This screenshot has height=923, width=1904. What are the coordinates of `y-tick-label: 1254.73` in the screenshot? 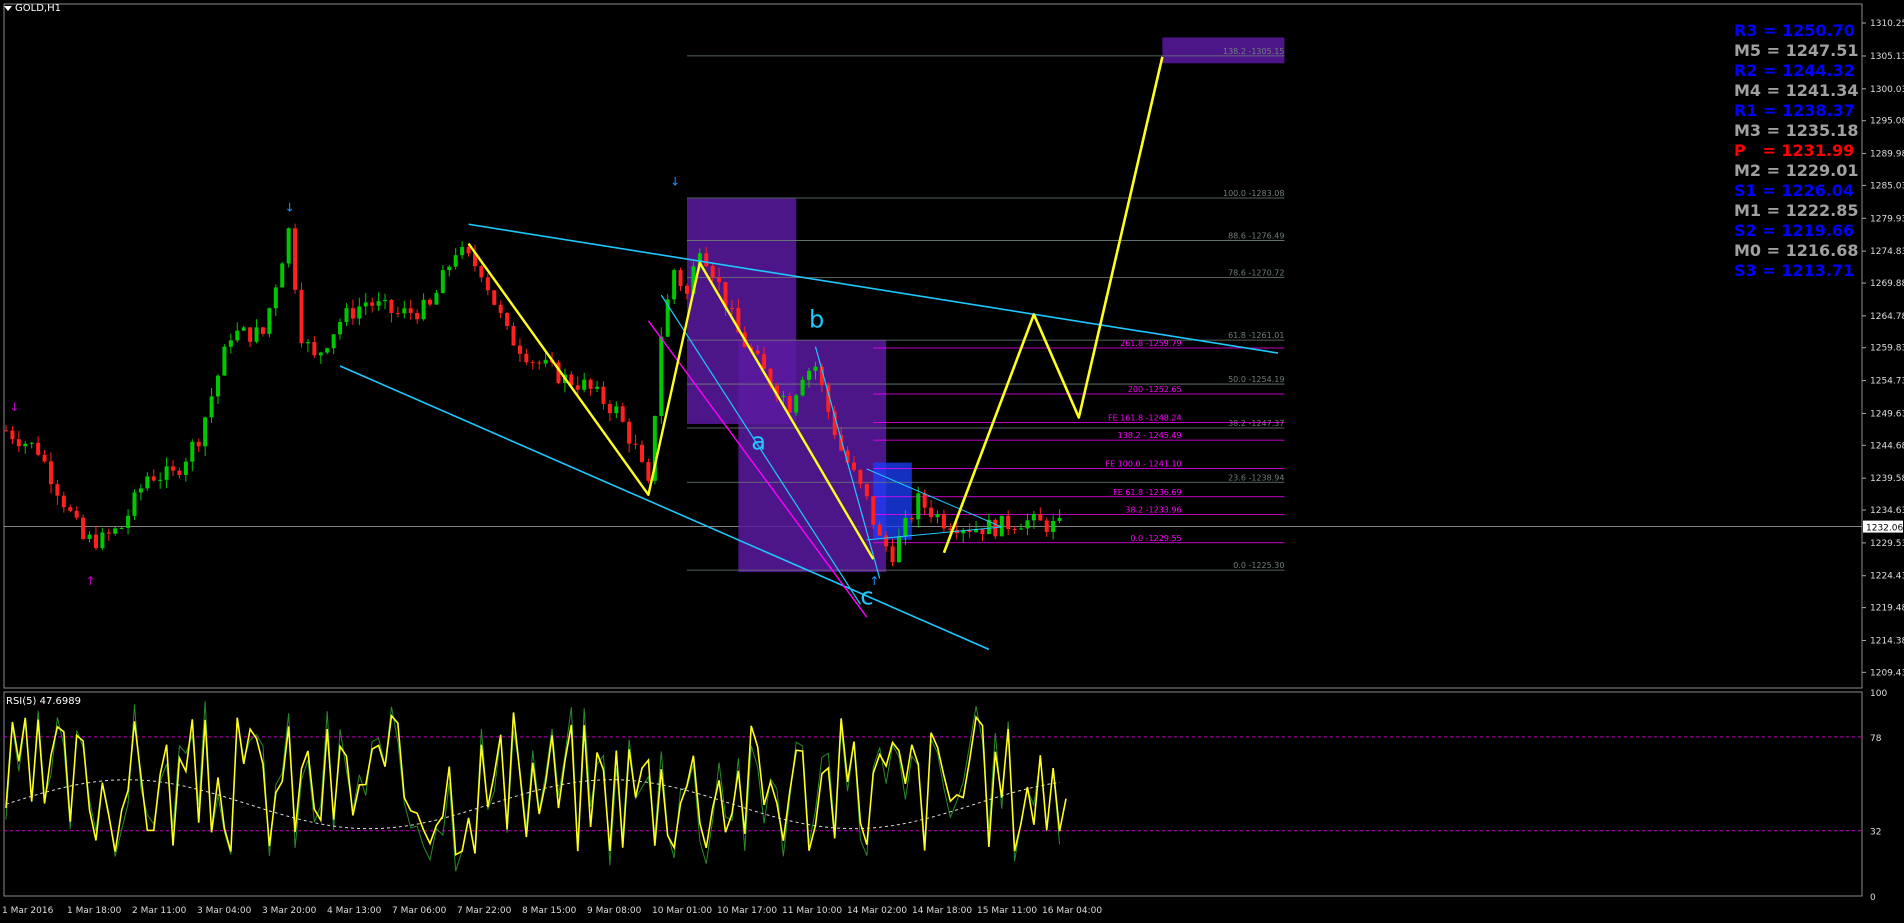 It's located at (1887, 382).